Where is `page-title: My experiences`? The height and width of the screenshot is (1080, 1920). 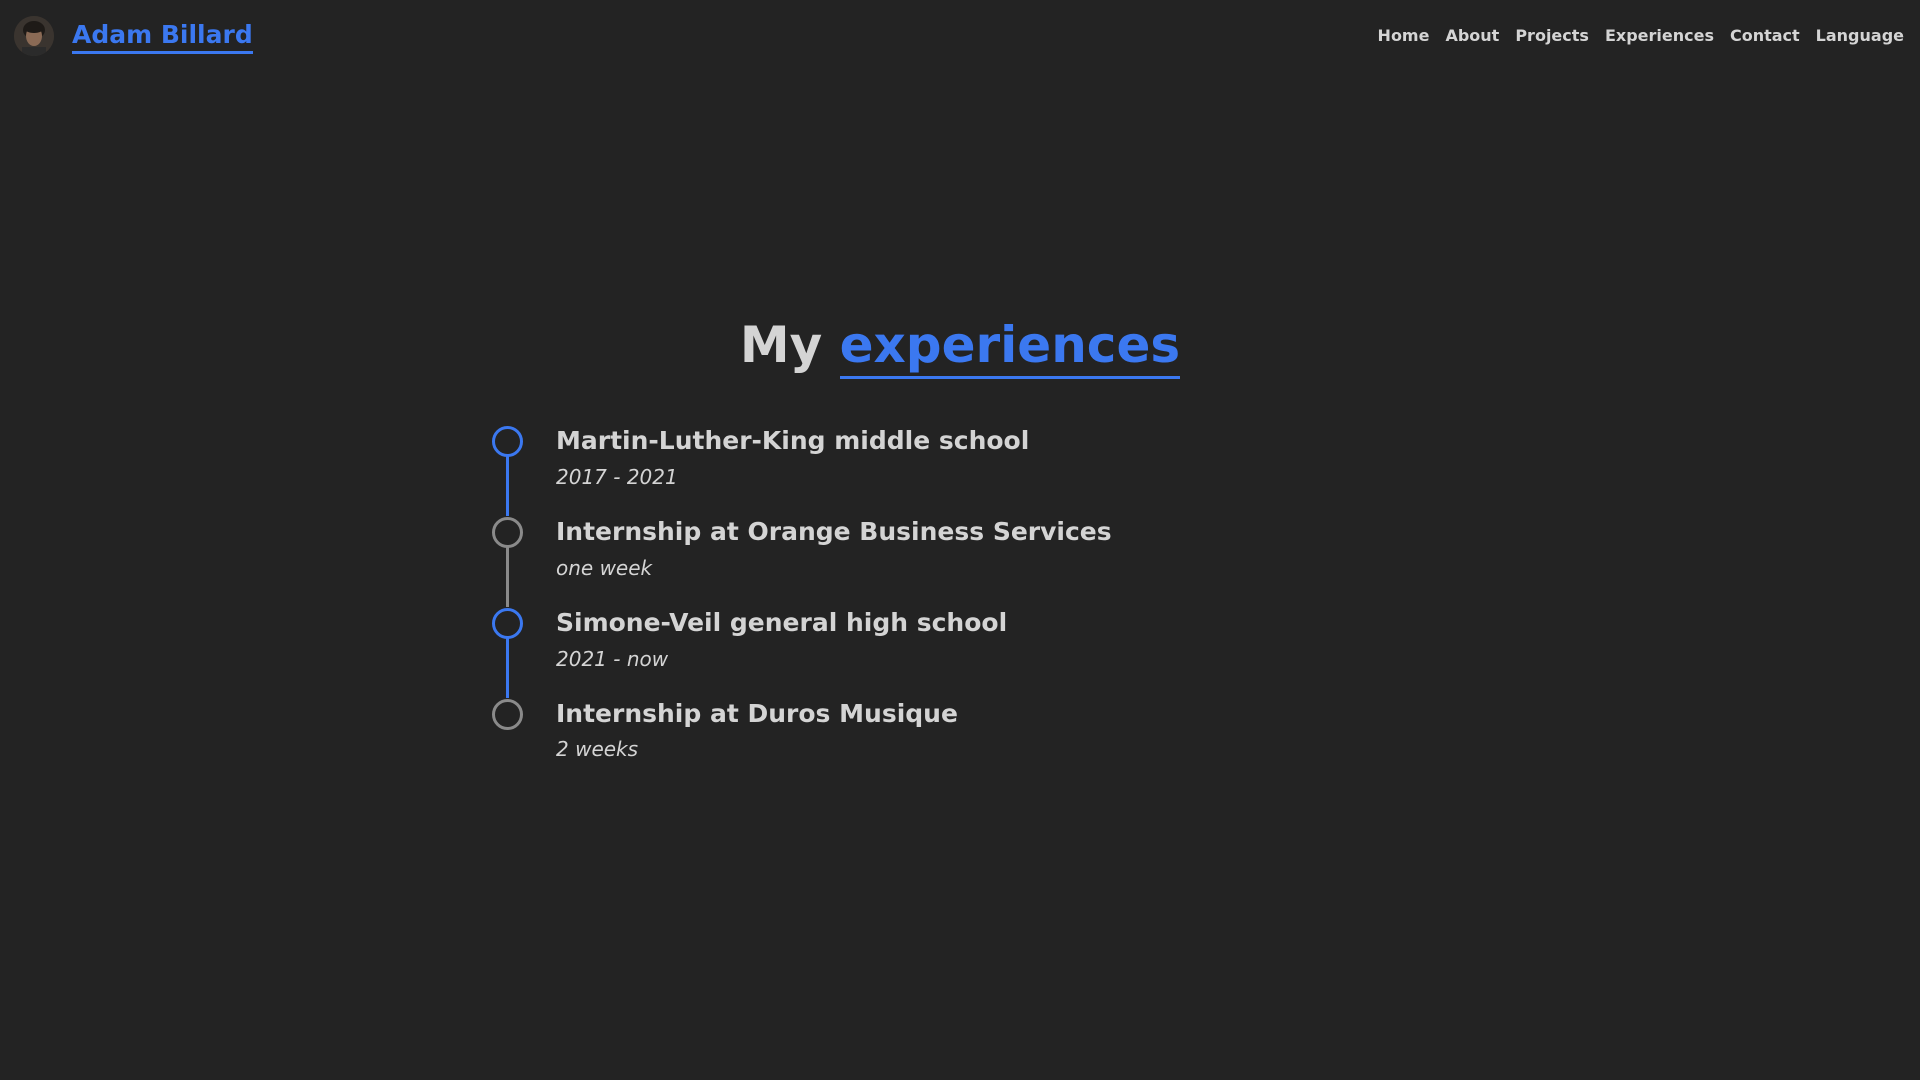
page-title: My experiences is located at coordinates (960, 345).